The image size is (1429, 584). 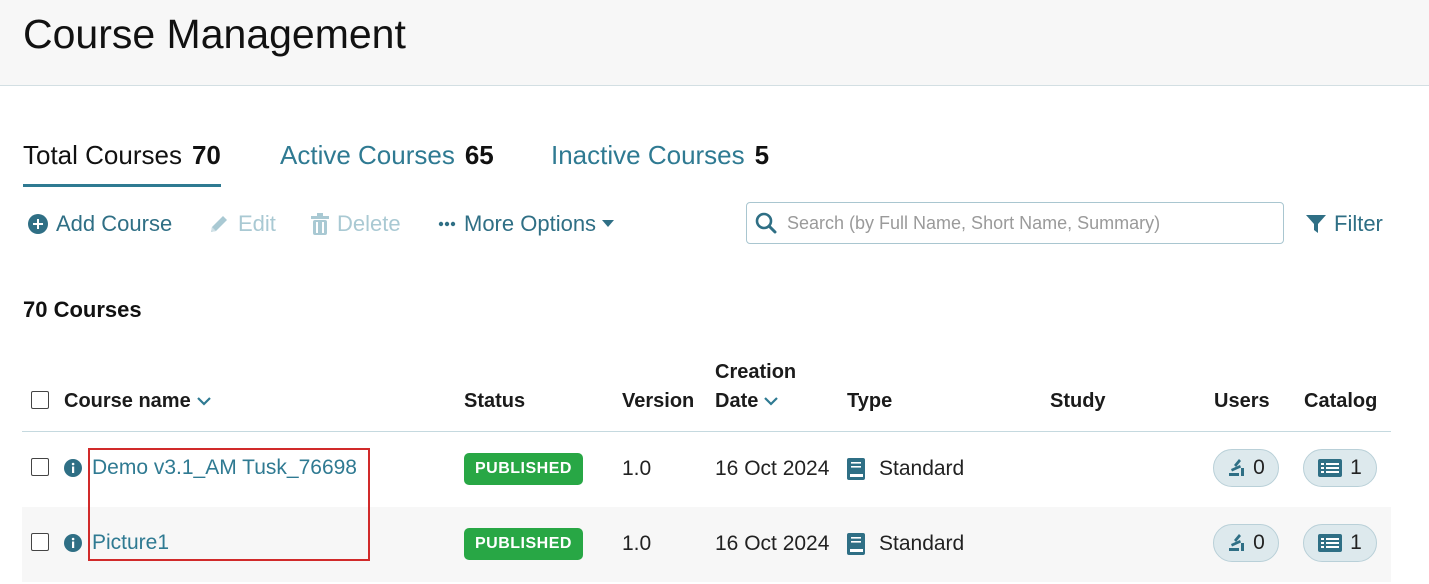 I want to click on tab-inactive-courses: Inactive Courses 5, so click(x=660, y=162).